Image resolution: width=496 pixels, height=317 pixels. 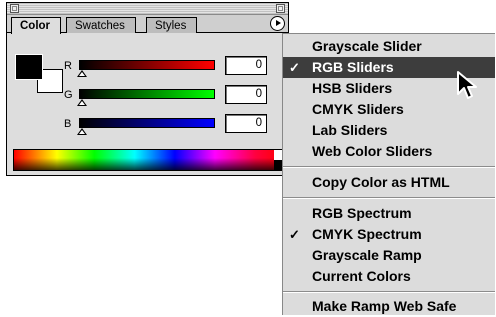 What do you see at coordinates (82, 102) in the screenshot?
I see `green-slider-handle-icon` at bounding box center [82, 102].